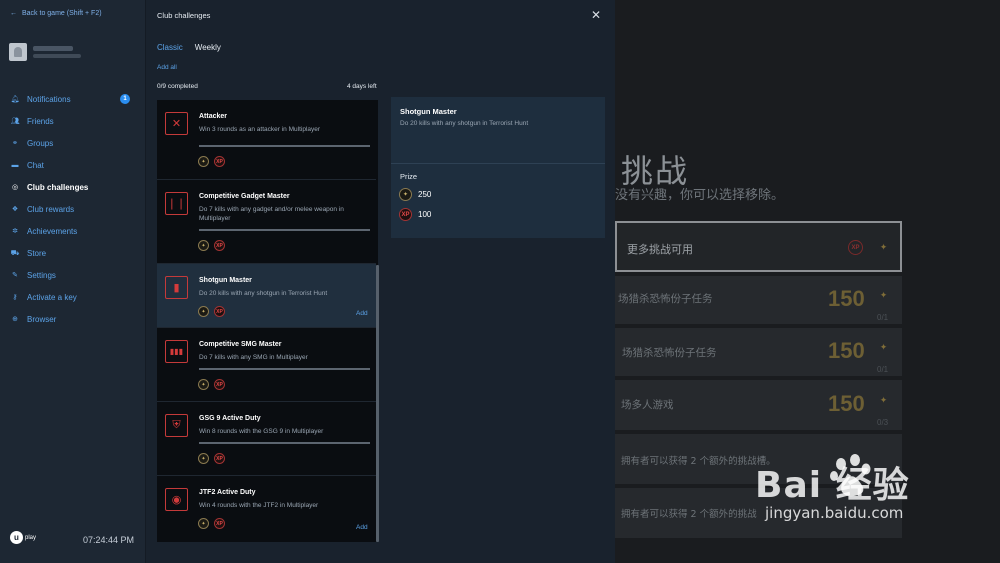 The image size is (1000, 563). I want to click on uplay-logo-text: play, so click(31, 537).